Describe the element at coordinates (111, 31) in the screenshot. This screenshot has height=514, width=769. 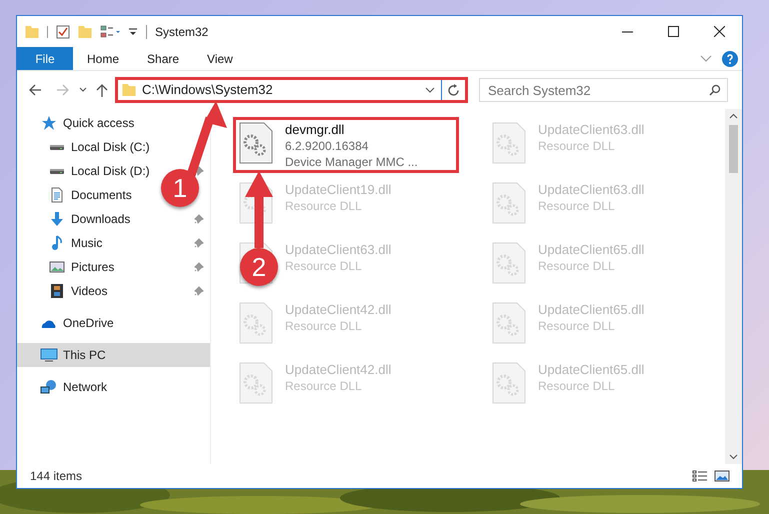
I see `view-options-icon` at that location.